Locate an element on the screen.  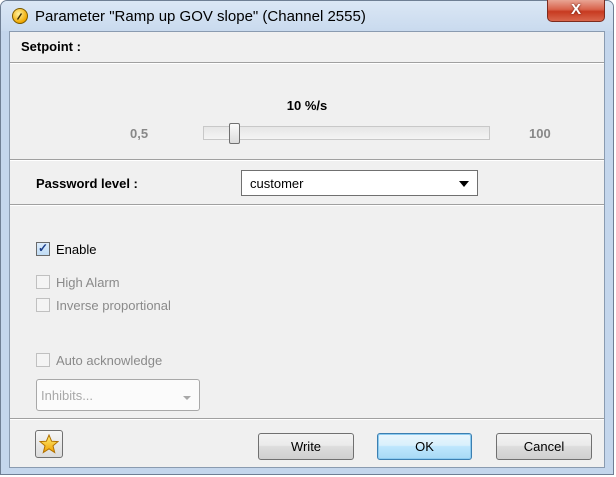
password-level-select: customer is located at coordinates (359, 183).